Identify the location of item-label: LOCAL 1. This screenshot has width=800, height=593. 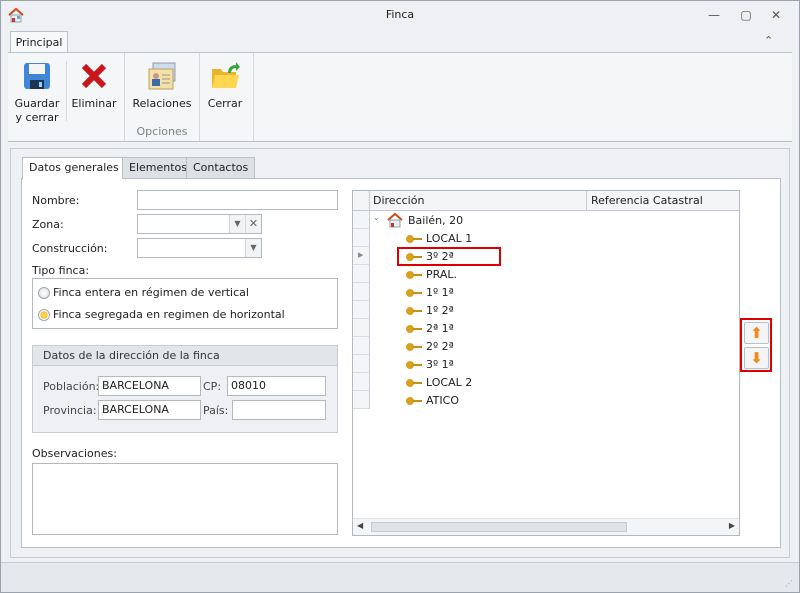
(449, 238).